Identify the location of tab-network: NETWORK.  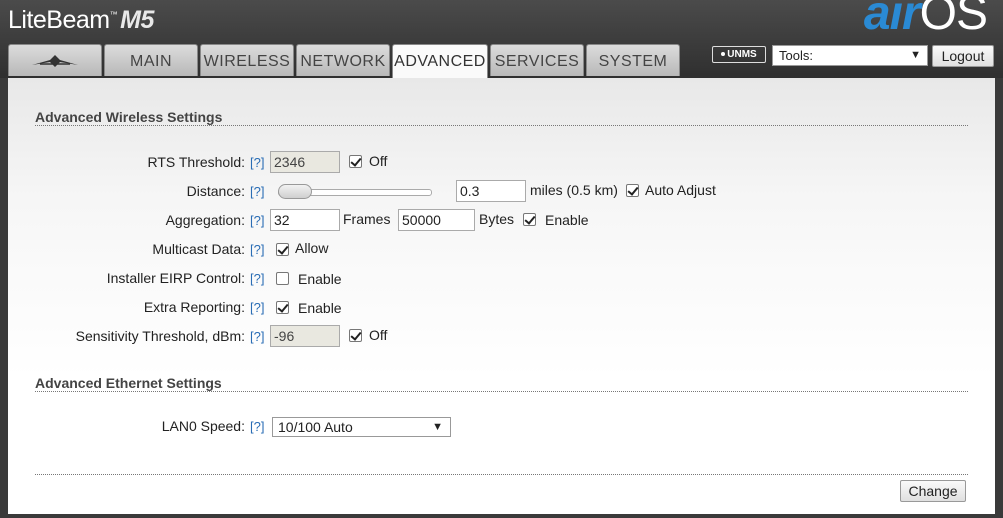
(343, 60).